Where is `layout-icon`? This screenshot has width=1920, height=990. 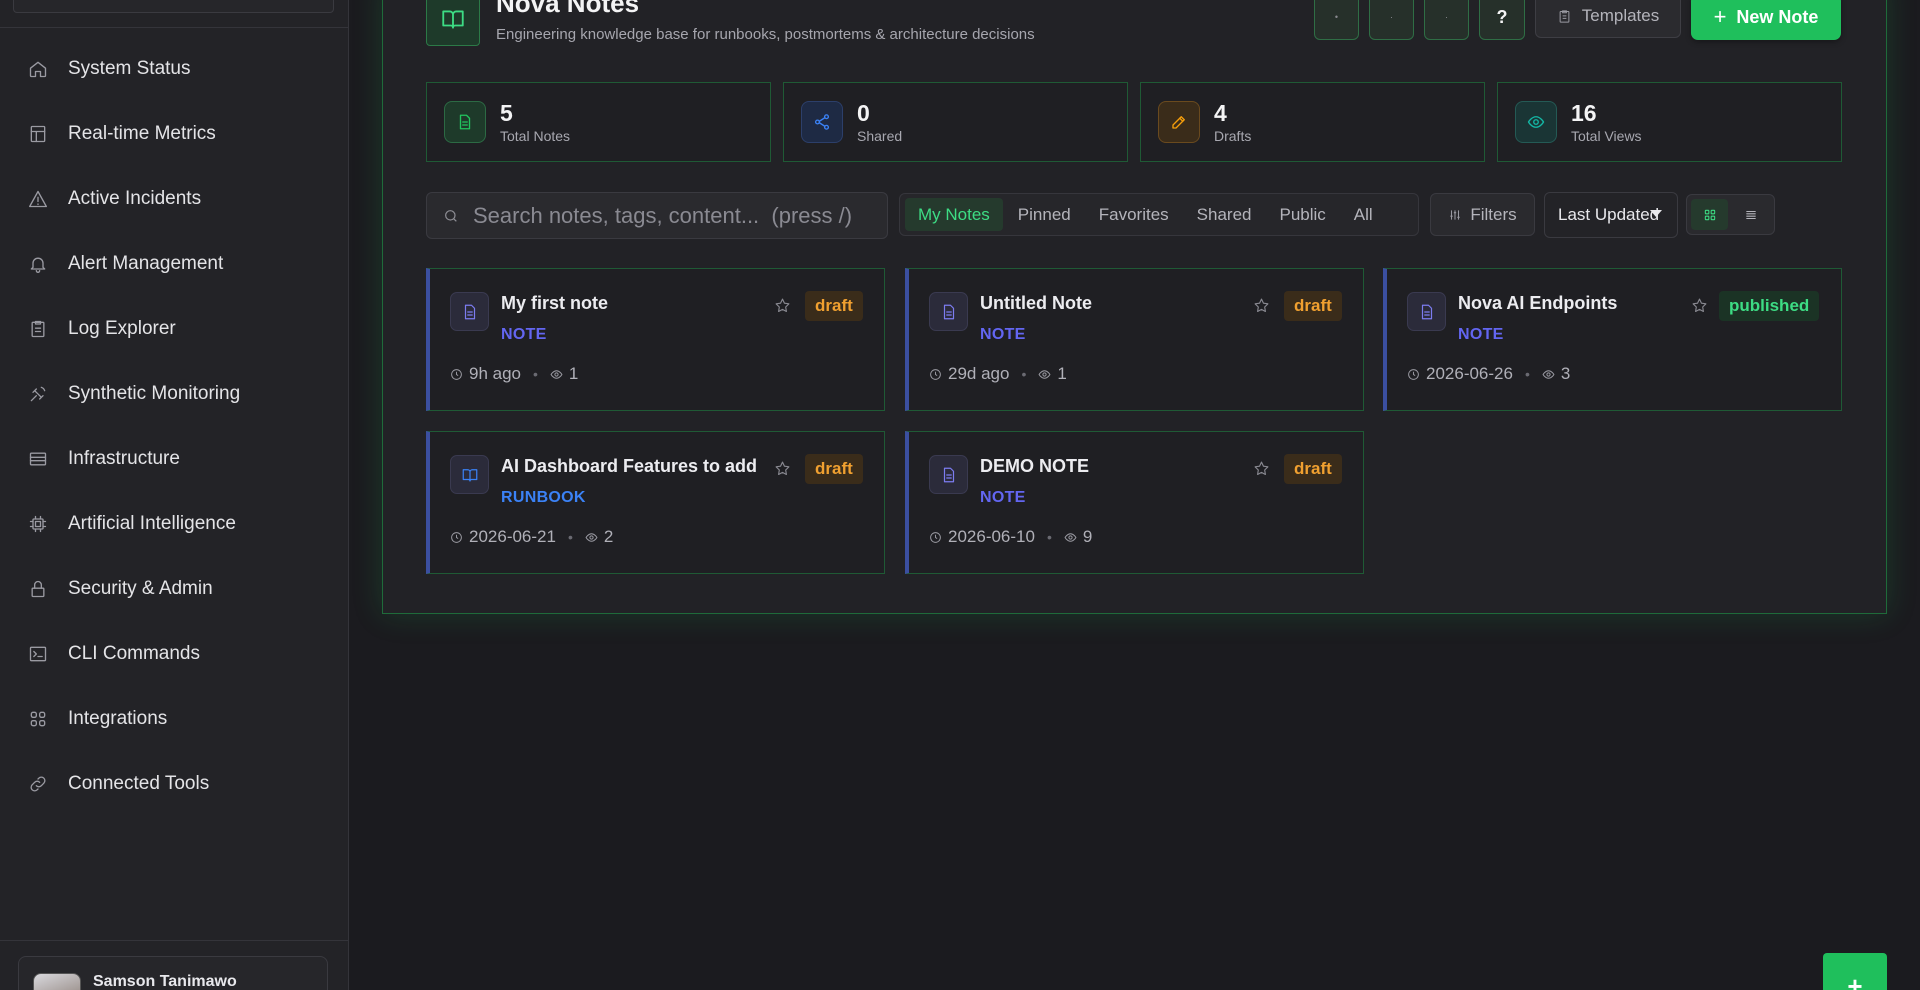 layout-icon is located at coordinates (38, 134).